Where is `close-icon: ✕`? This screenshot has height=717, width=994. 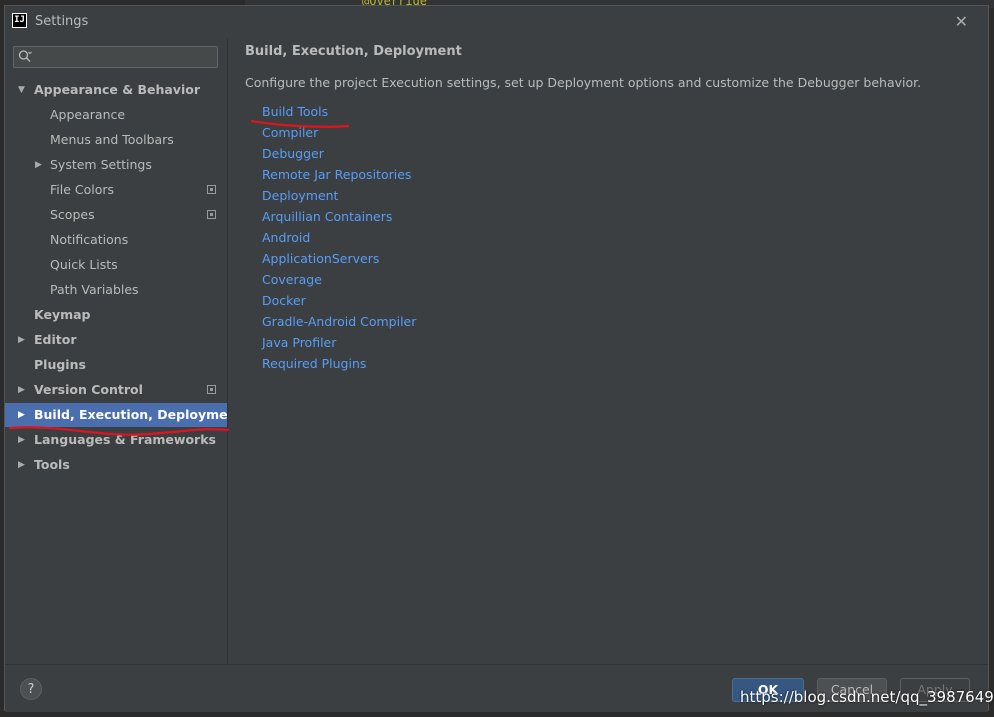
close-icon: ✕ is located at coordinates (961, 21).